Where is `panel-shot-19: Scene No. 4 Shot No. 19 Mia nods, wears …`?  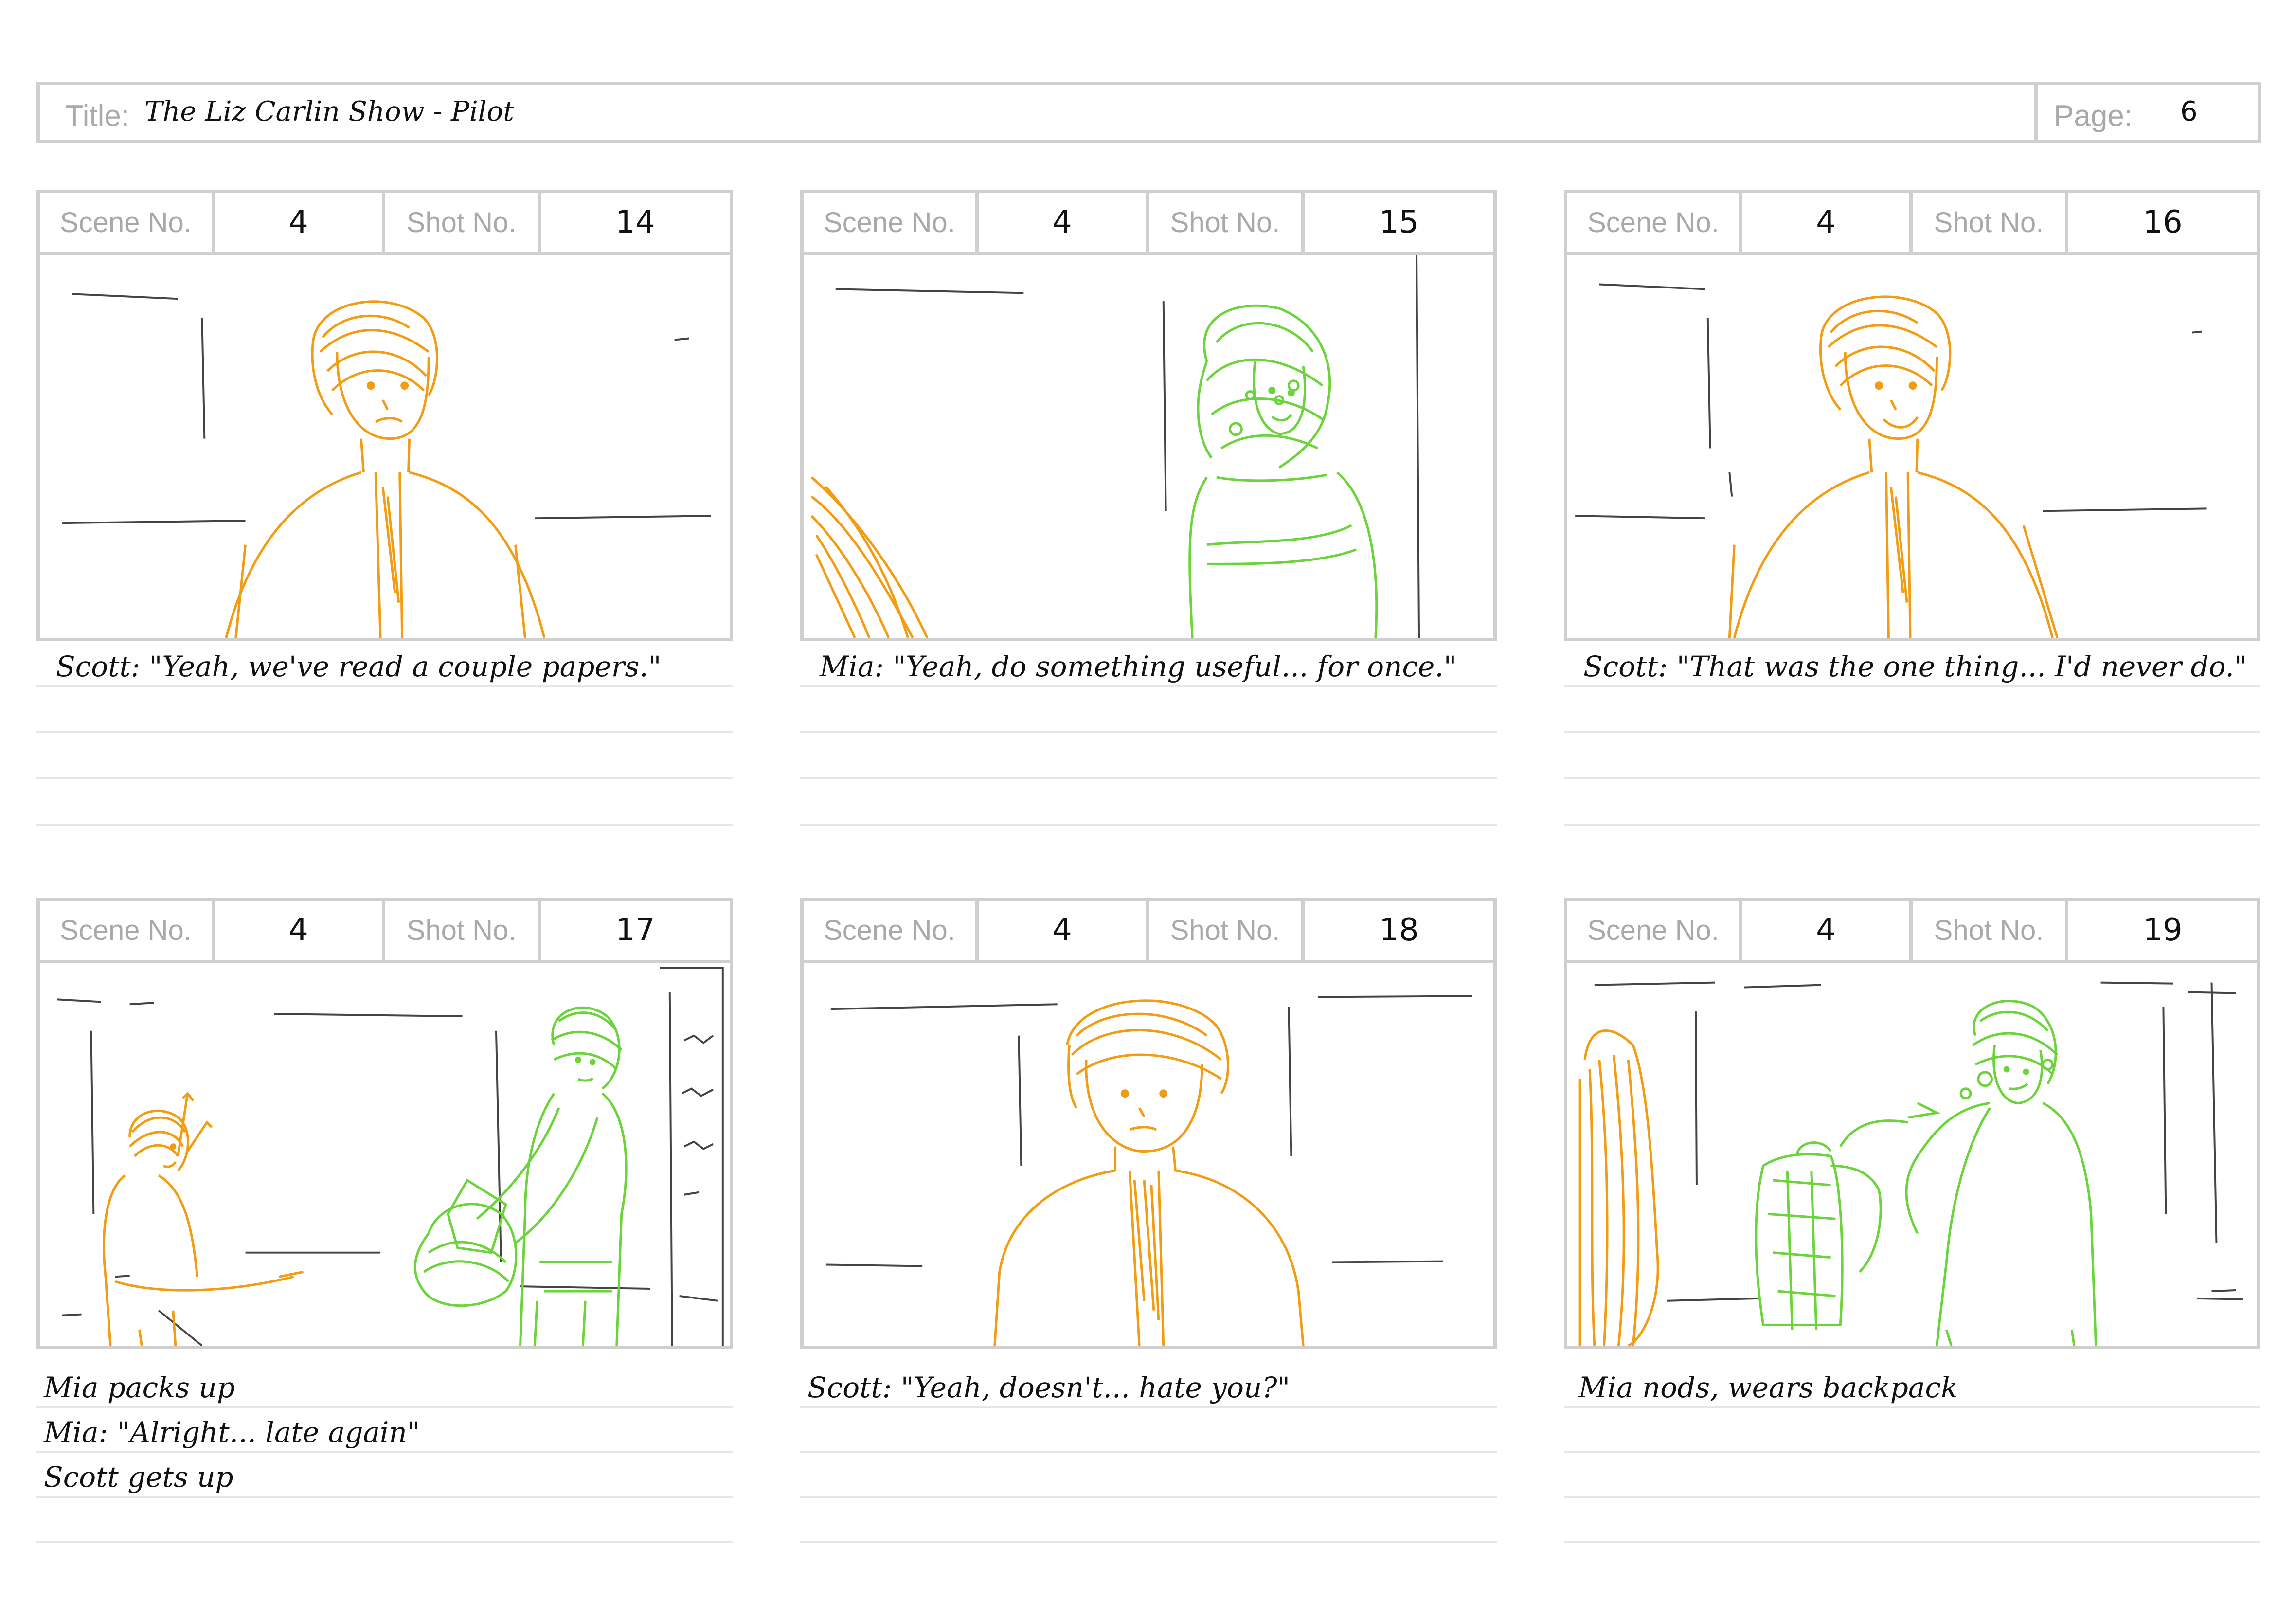 panel-shot-19: Scene No. 4 Shot No. 19 Mia nods, wears … is located at coordinates (1912, 1222).